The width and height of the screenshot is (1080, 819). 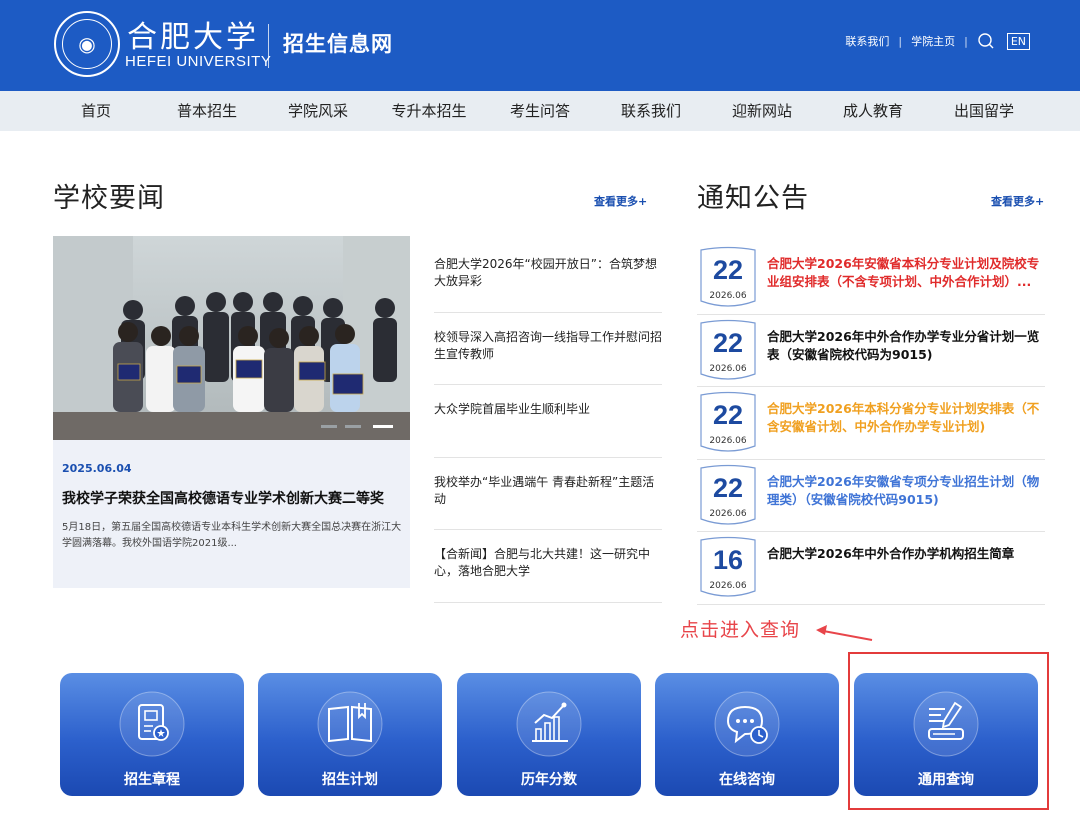 I want to click on notices-section-title: 通知公告, so click(x=753, y=198).